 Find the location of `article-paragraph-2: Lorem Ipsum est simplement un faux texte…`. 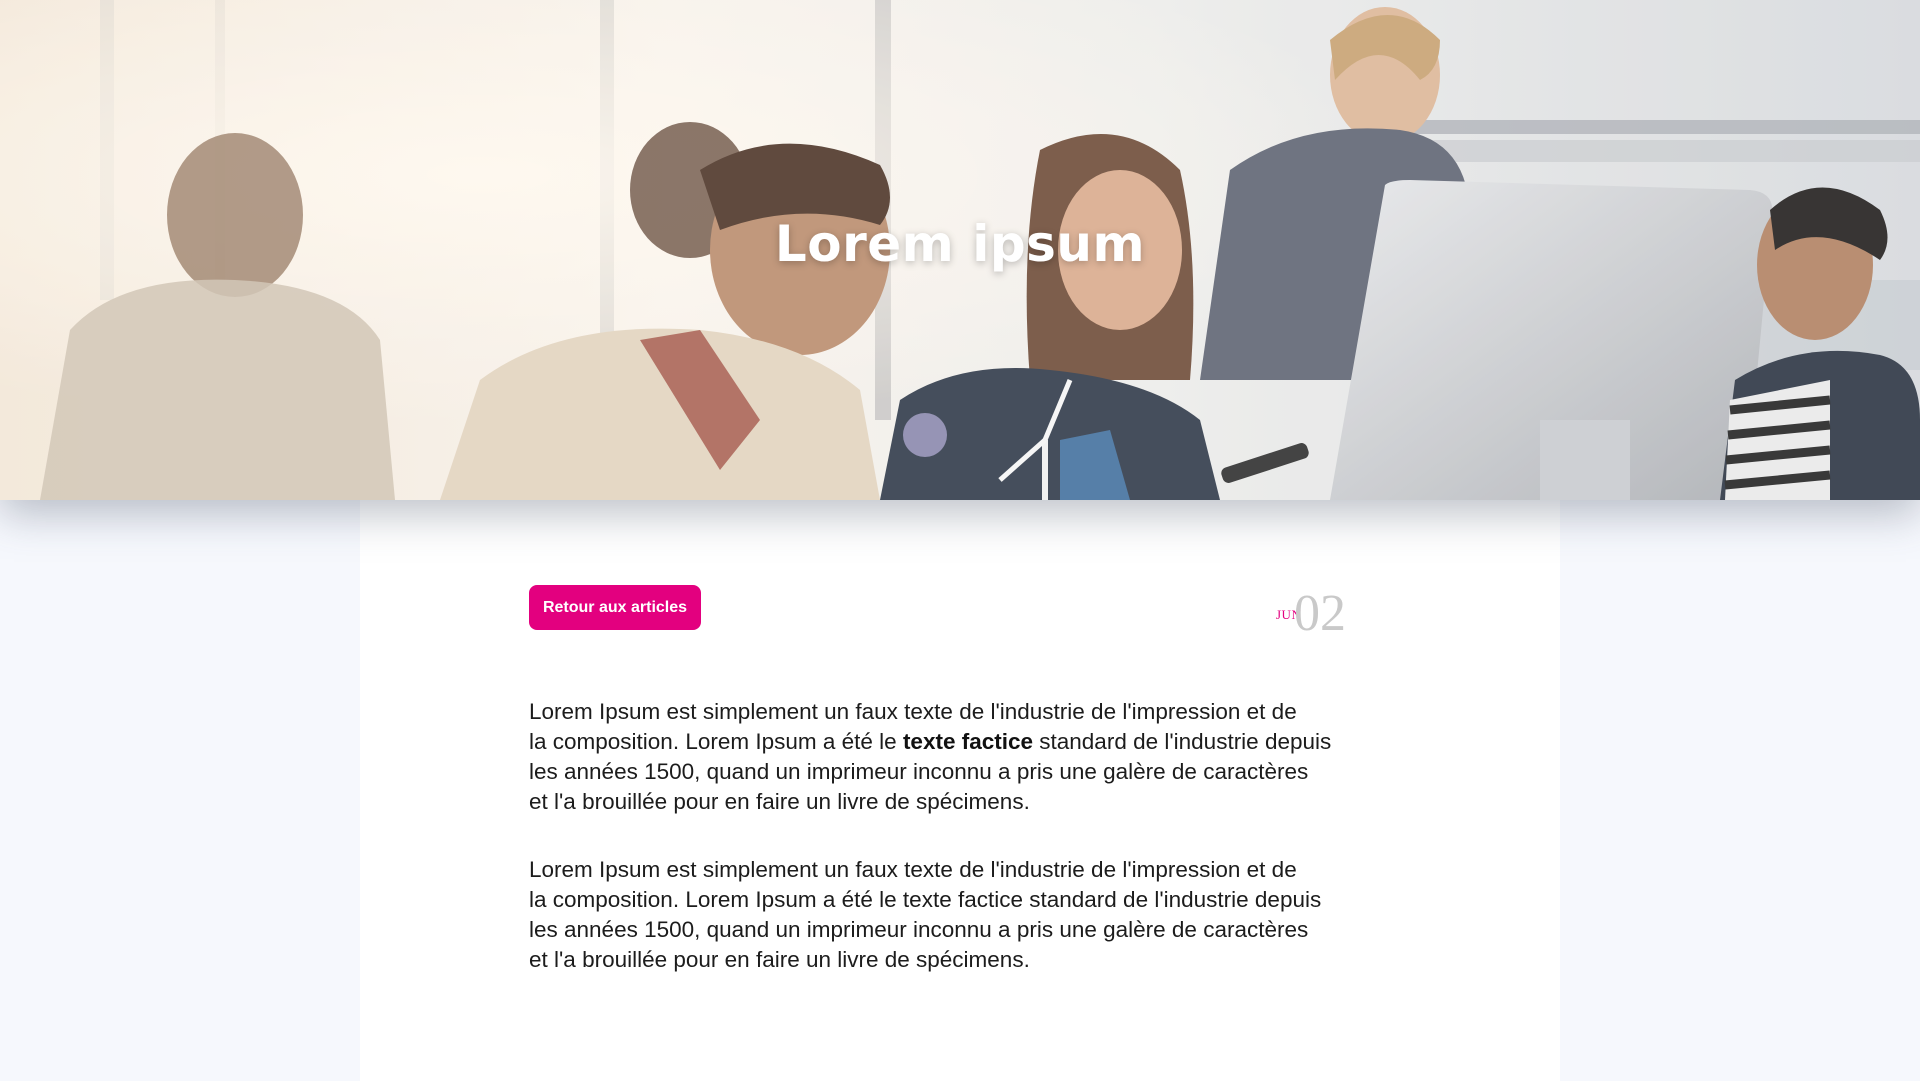

article-paragraph-2: Lorem Ipsum est simplement un faux texte… is located at coordinates (949, 915).